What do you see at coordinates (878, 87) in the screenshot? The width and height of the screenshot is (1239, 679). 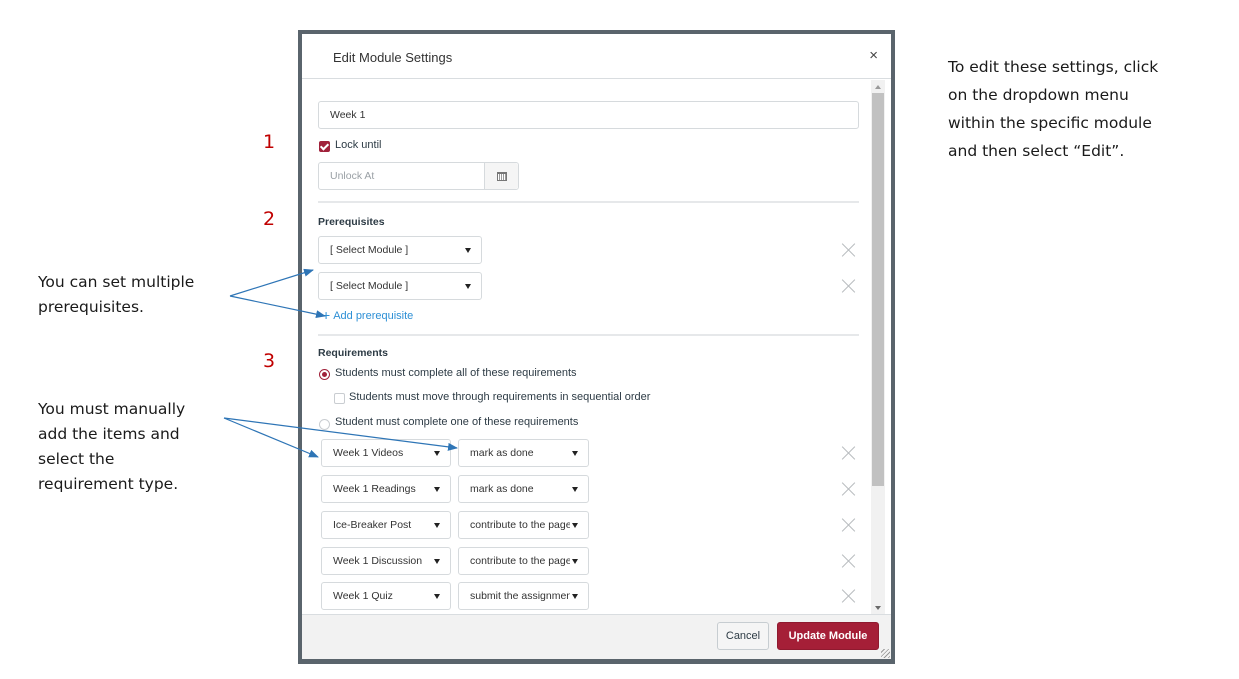 I see `scroll-up-arrow-icon` at bounding box center [878, 87].